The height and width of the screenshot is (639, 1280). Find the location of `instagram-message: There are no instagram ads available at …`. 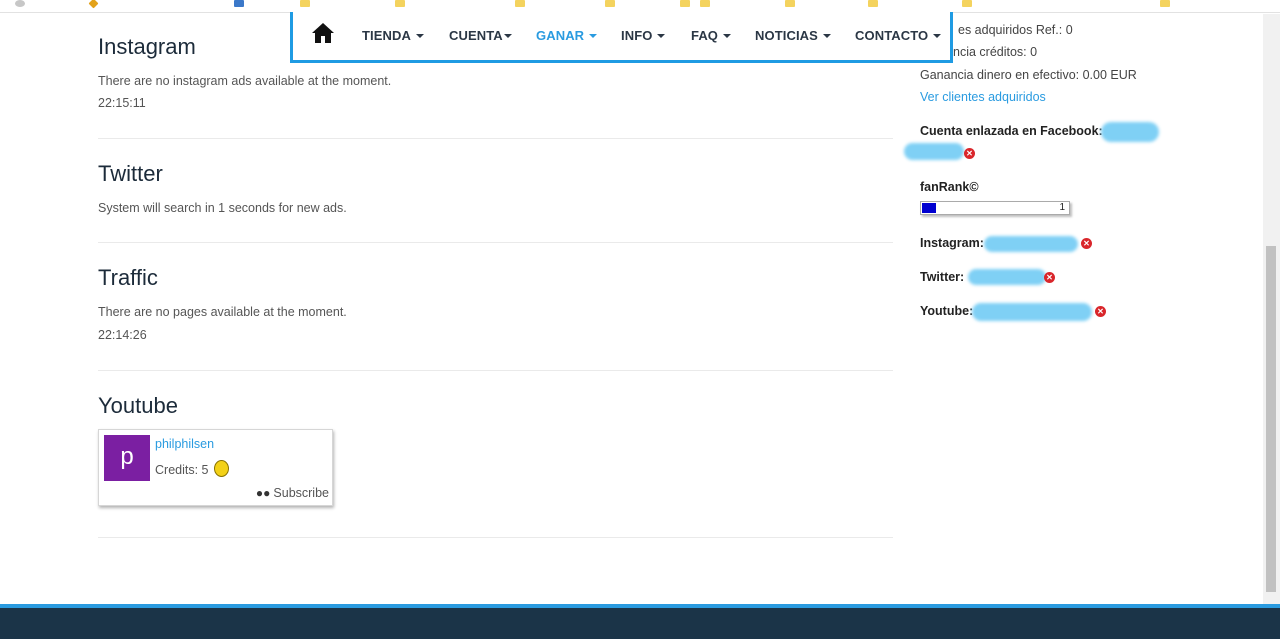

instagram-message: There are no instagram ads available at … is located at coordinates (245, 81).